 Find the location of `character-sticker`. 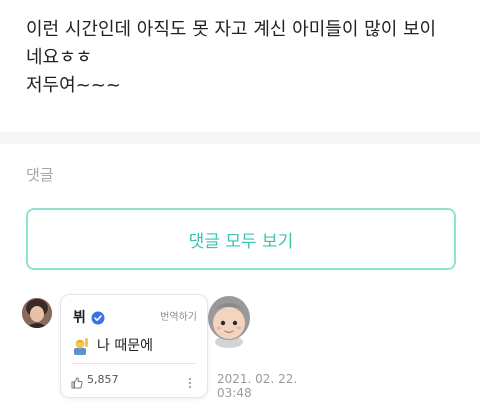

character-sticker is located at coordinates (229, 320).